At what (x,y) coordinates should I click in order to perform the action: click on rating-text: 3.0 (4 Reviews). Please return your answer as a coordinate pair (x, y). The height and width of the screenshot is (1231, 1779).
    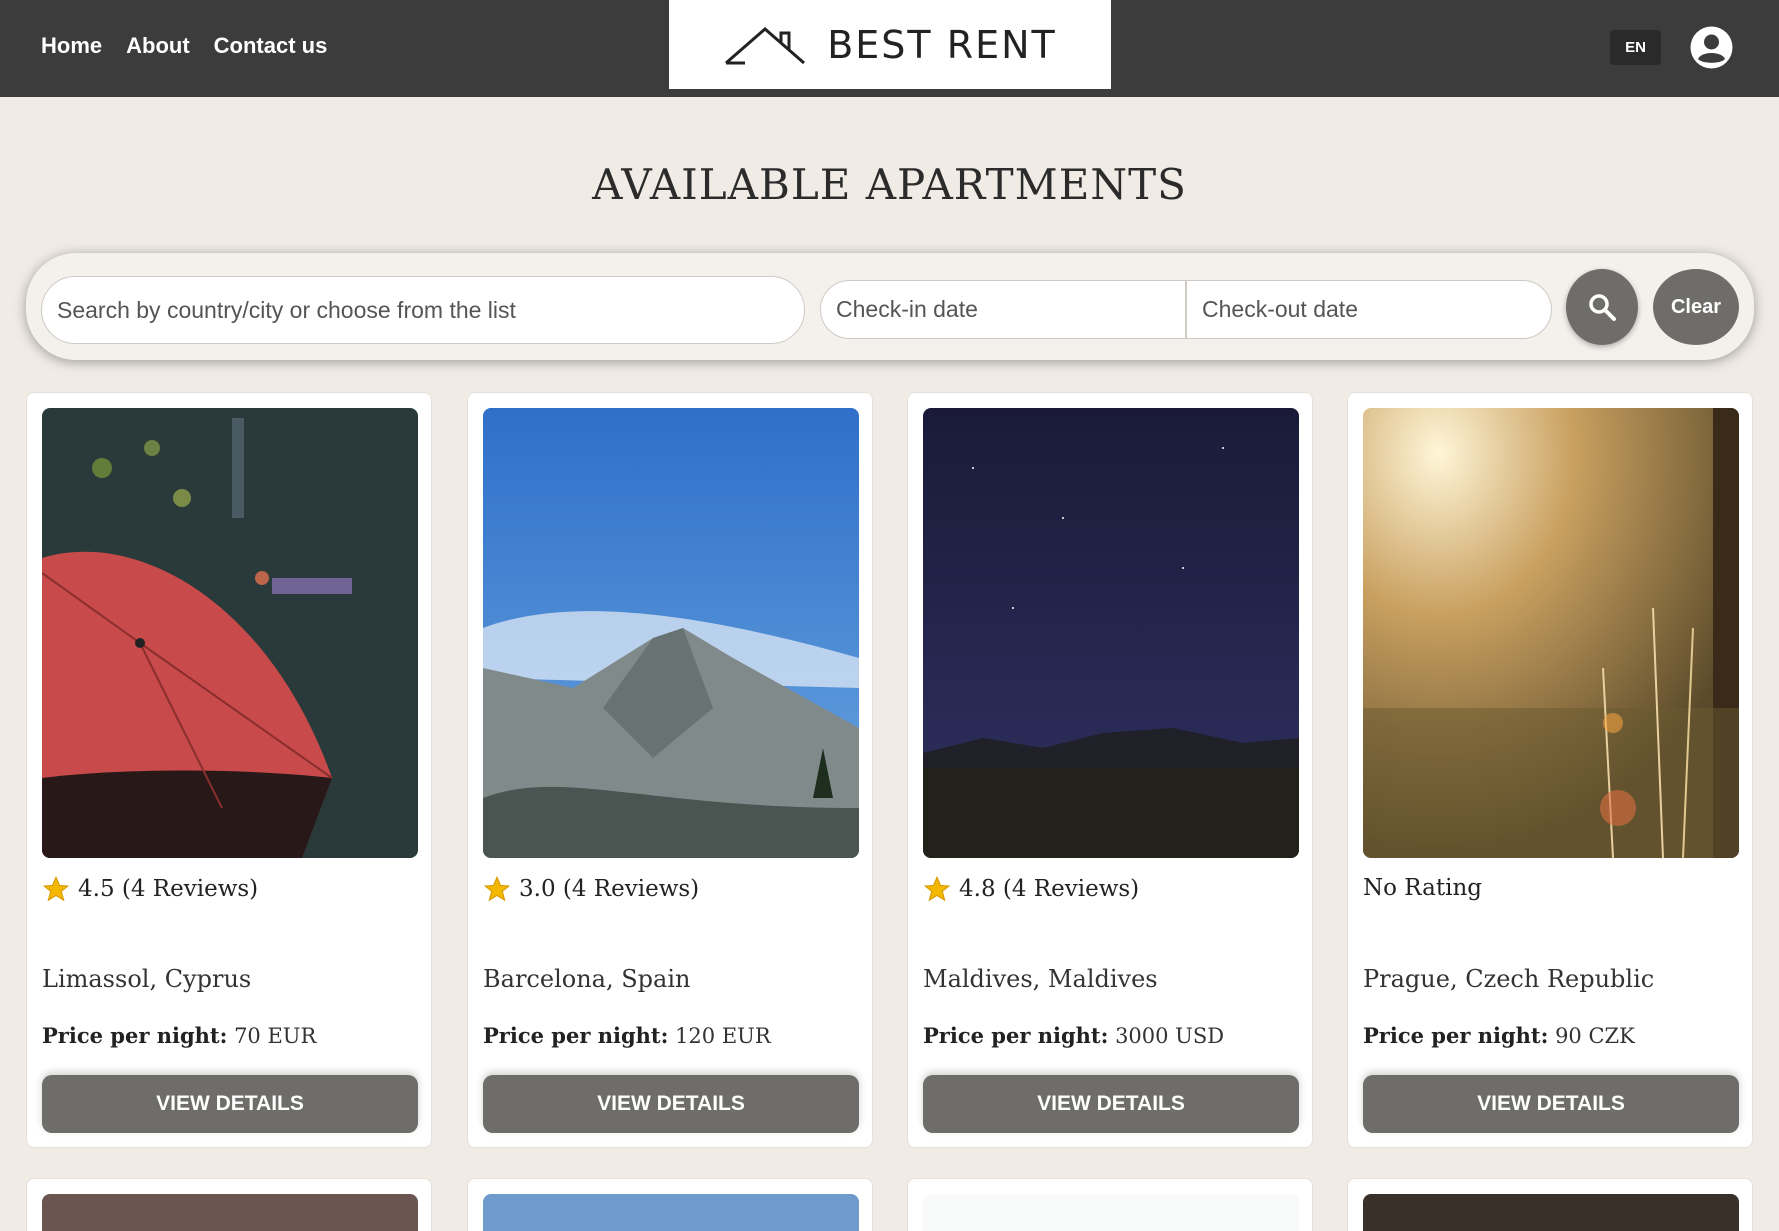
    Looking at the image, I should click on (609, 889).